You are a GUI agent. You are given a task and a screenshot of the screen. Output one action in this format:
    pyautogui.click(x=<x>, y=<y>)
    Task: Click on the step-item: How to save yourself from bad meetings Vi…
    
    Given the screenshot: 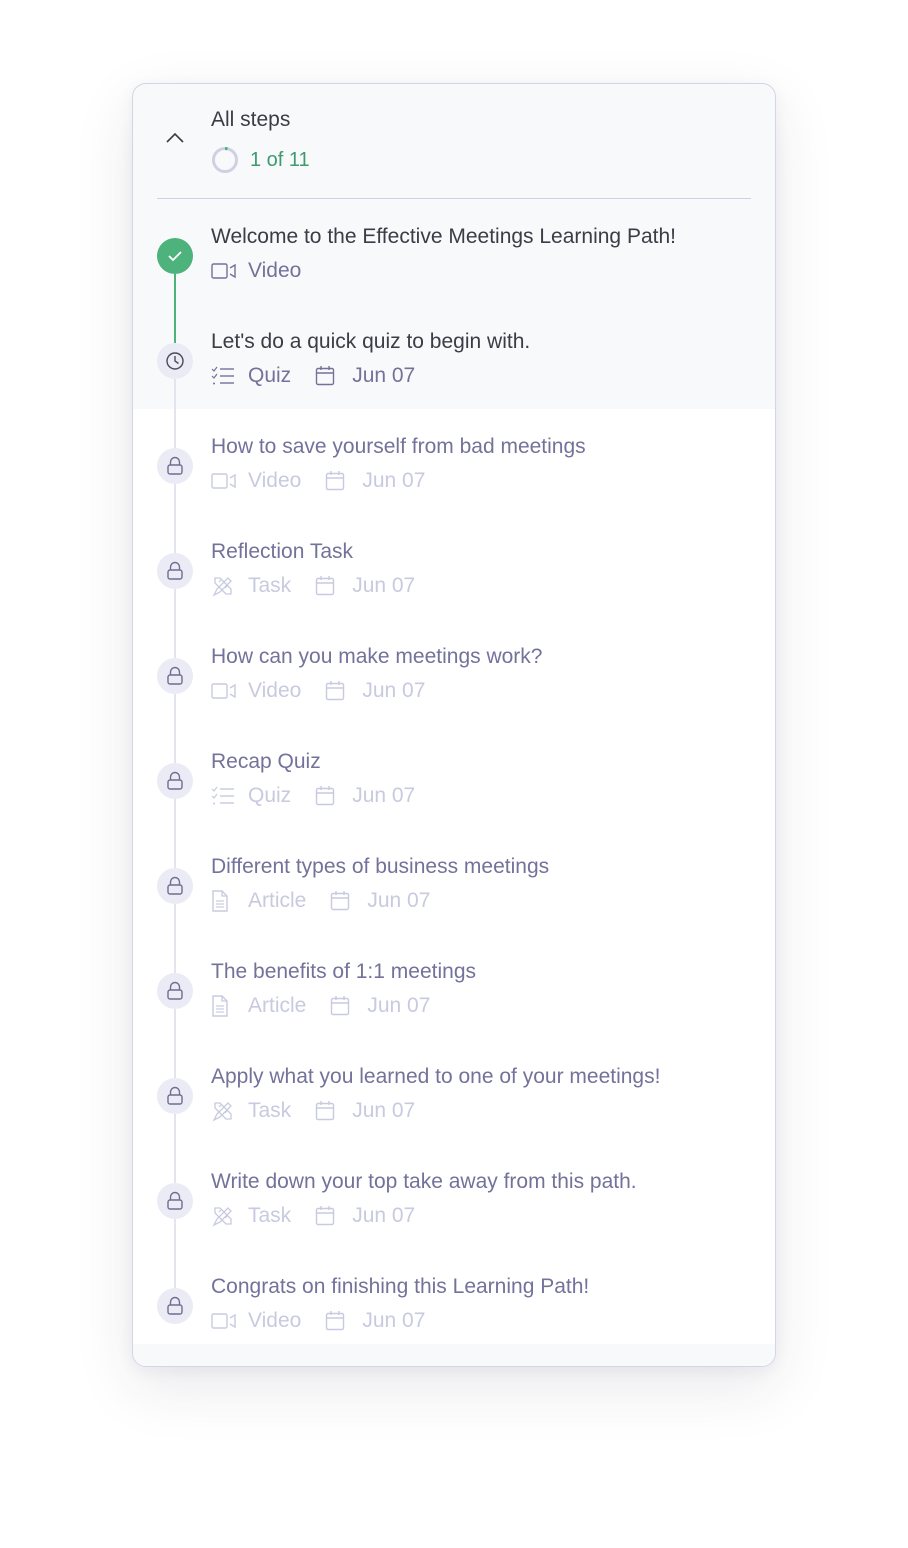 What is the action you would take?
    pyautogui.click(x=454, y=461)
    